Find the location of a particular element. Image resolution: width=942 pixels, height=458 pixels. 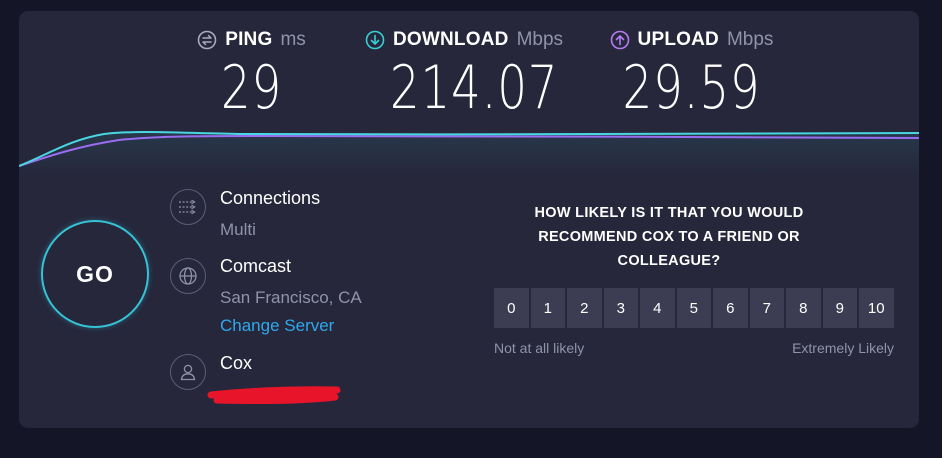

download-header: DOWNLOAD Mbps is located at coordinates (464, 40).